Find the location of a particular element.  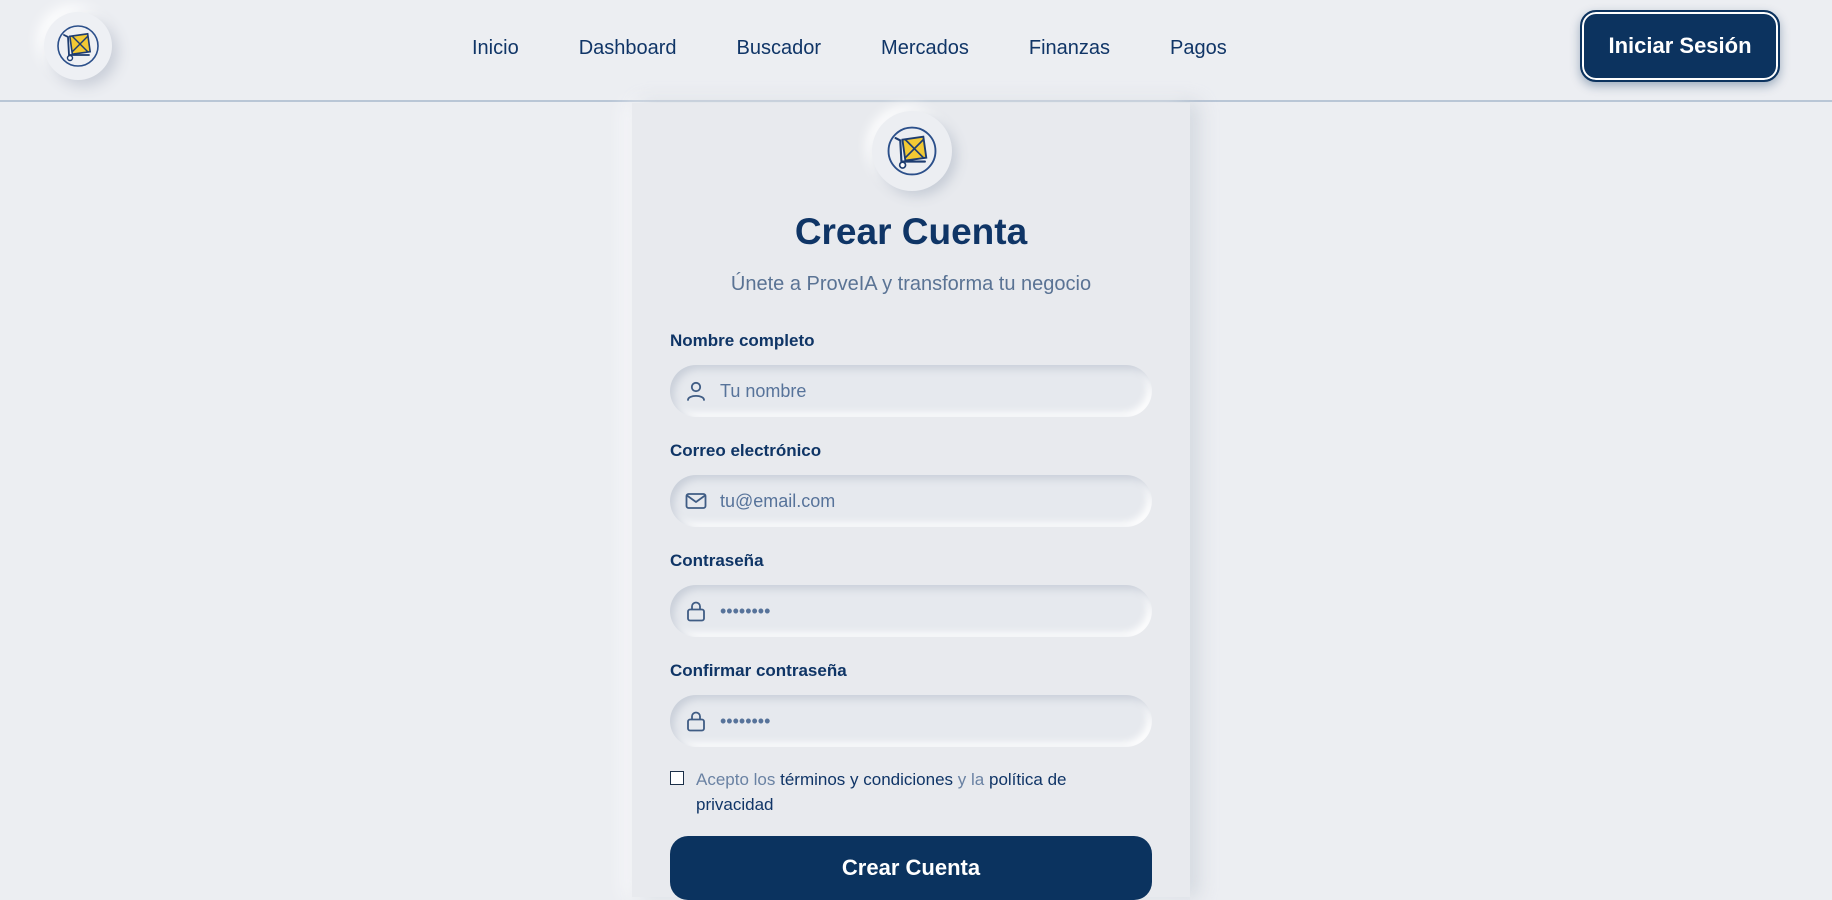

nav-link-mercados: Mercados is located at coordinates (925, 48).